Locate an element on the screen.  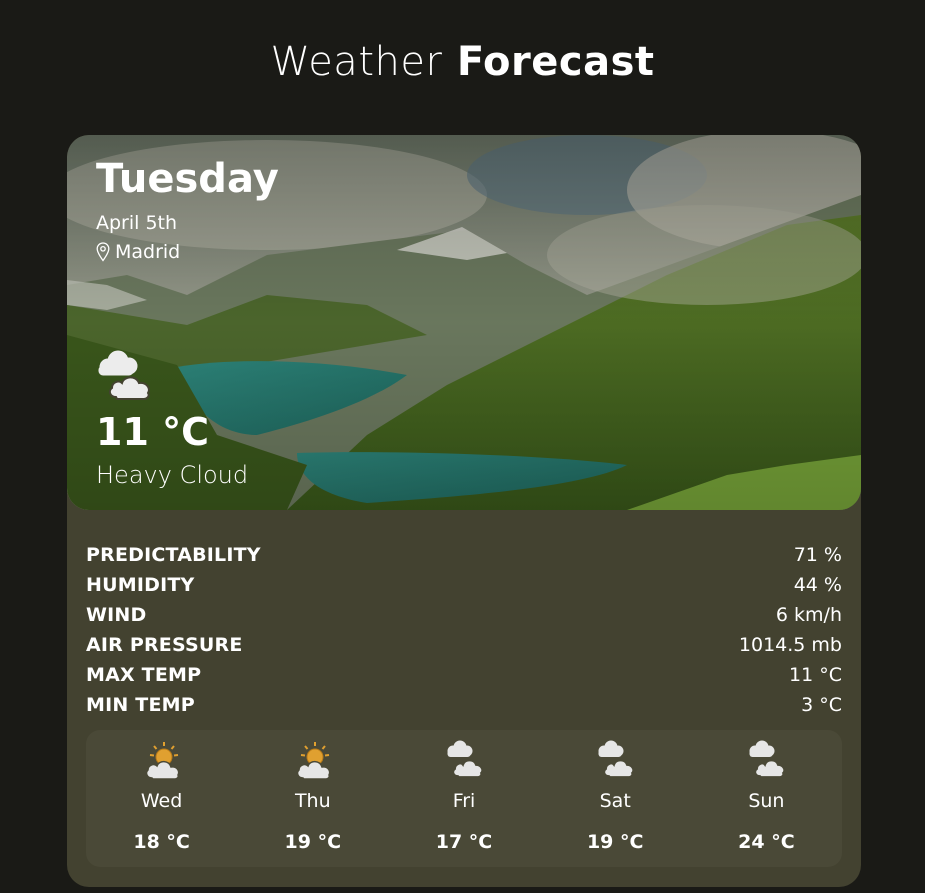
forecast-day-name: Sun is located at coordinates (766, 801).